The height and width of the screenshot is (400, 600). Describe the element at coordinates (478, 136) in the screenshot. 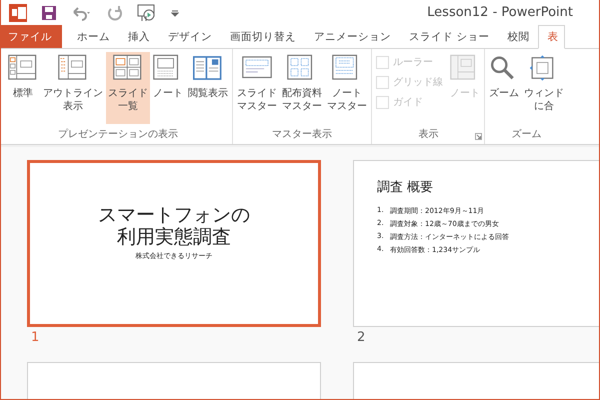

I see `dialog-launcher-icon` at that location.